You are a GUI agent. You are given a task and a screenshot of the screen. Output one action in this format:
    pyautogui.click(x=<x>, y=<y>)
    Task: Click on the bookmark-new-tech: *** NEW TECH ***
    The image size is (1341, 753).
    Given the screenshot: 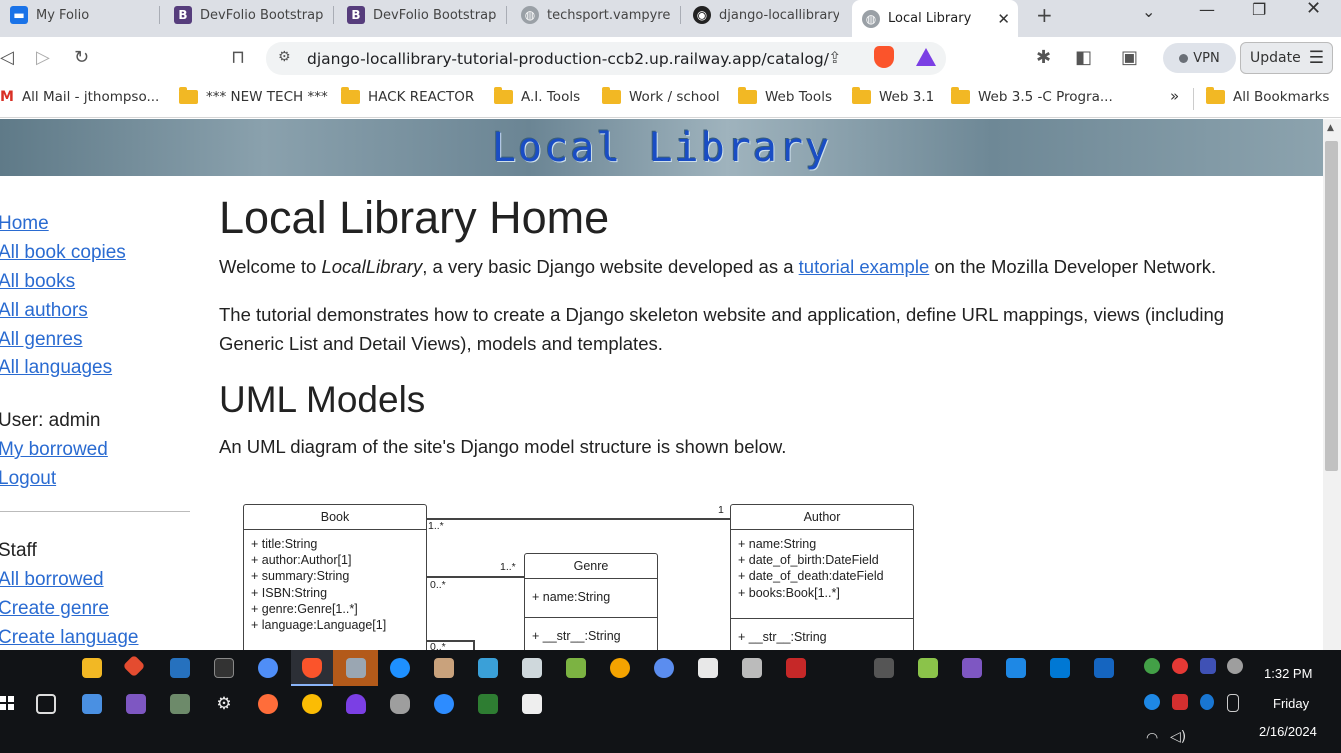 What is the action you would take?
    pyautogui.click(x=253, y=96)
    